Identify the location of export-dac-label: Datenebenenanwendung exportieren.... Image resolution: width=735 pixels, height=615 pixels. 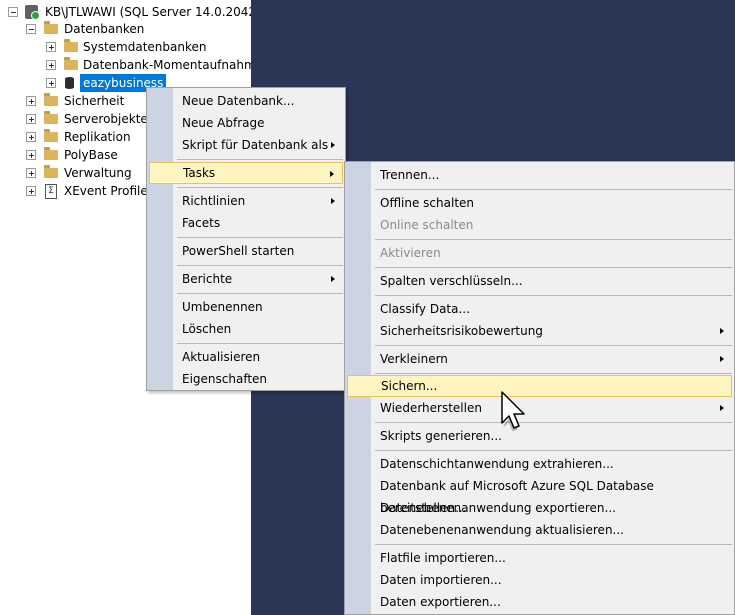
(498, 508).